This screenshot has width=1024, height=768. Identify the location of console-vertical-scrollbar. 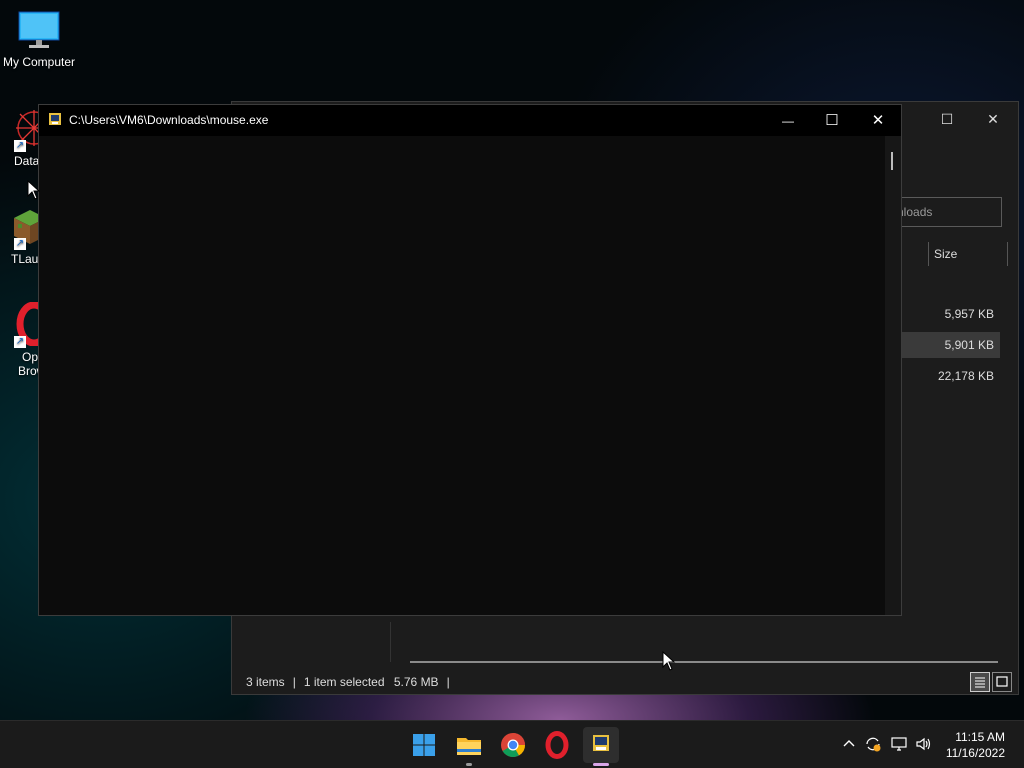
(893, 375).